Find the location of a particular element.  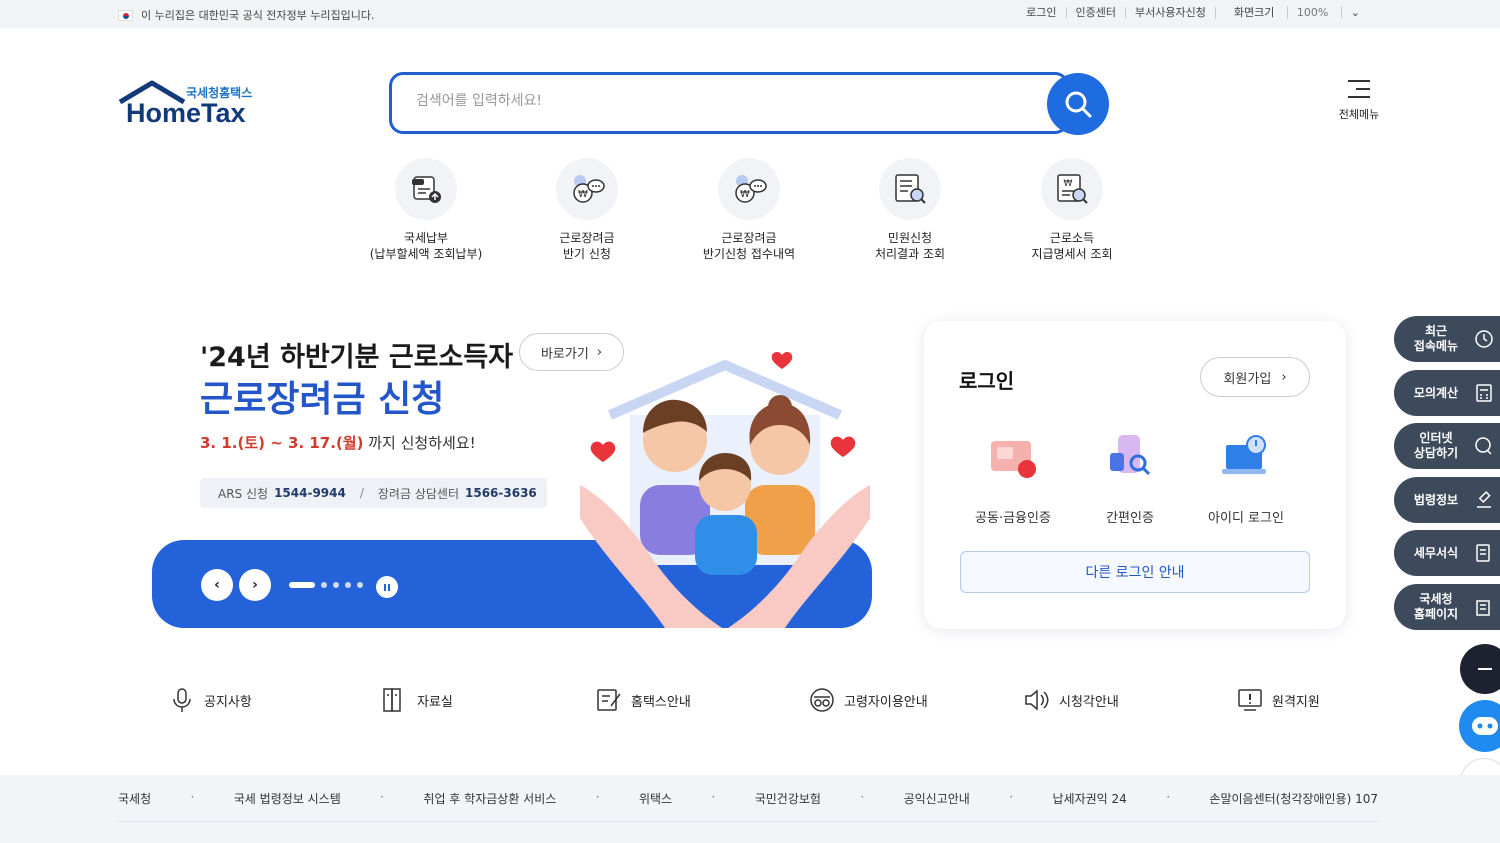

side-law-label: 법령정보 is located at coordinates (1436, 499).